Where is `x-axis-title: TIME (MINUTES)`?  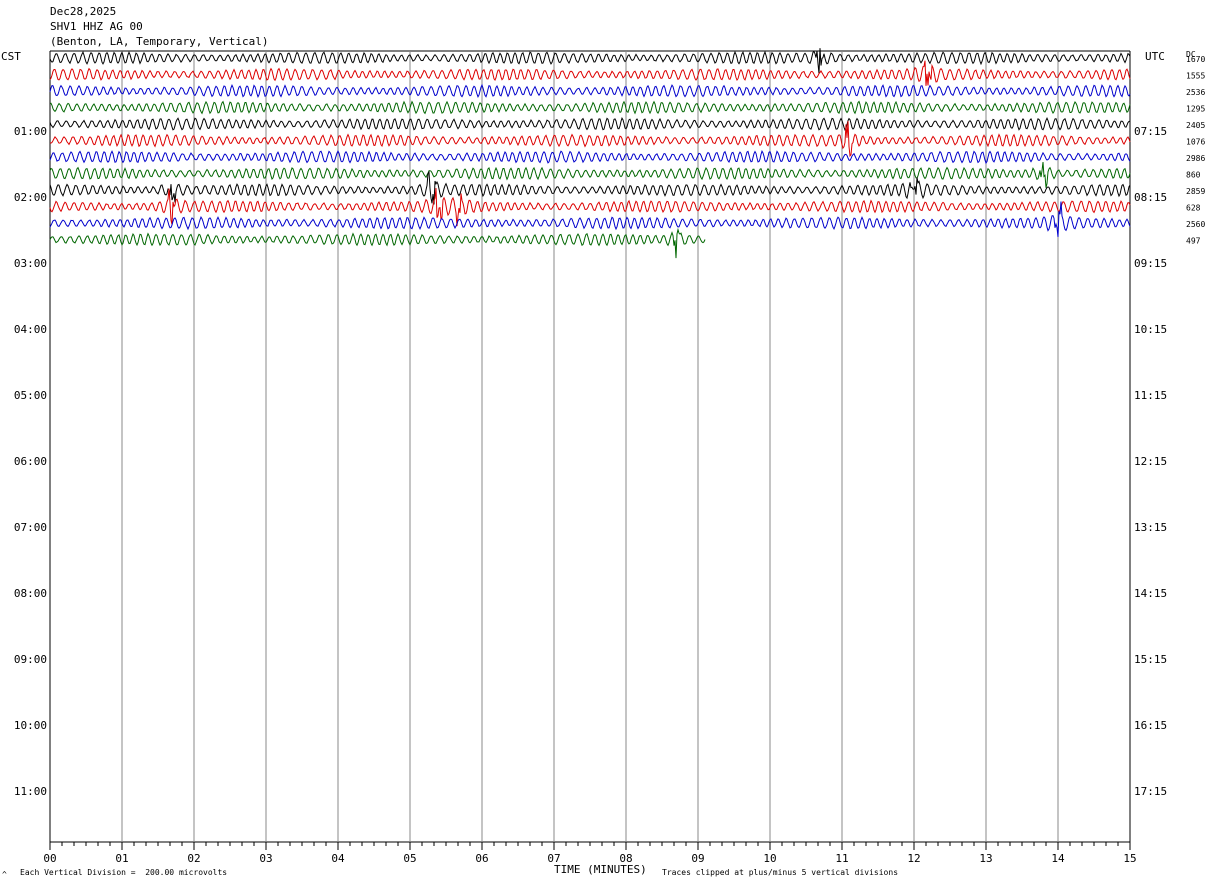
x-axis-title: TIME (MINUTES) is located at coordinates (600, 869).